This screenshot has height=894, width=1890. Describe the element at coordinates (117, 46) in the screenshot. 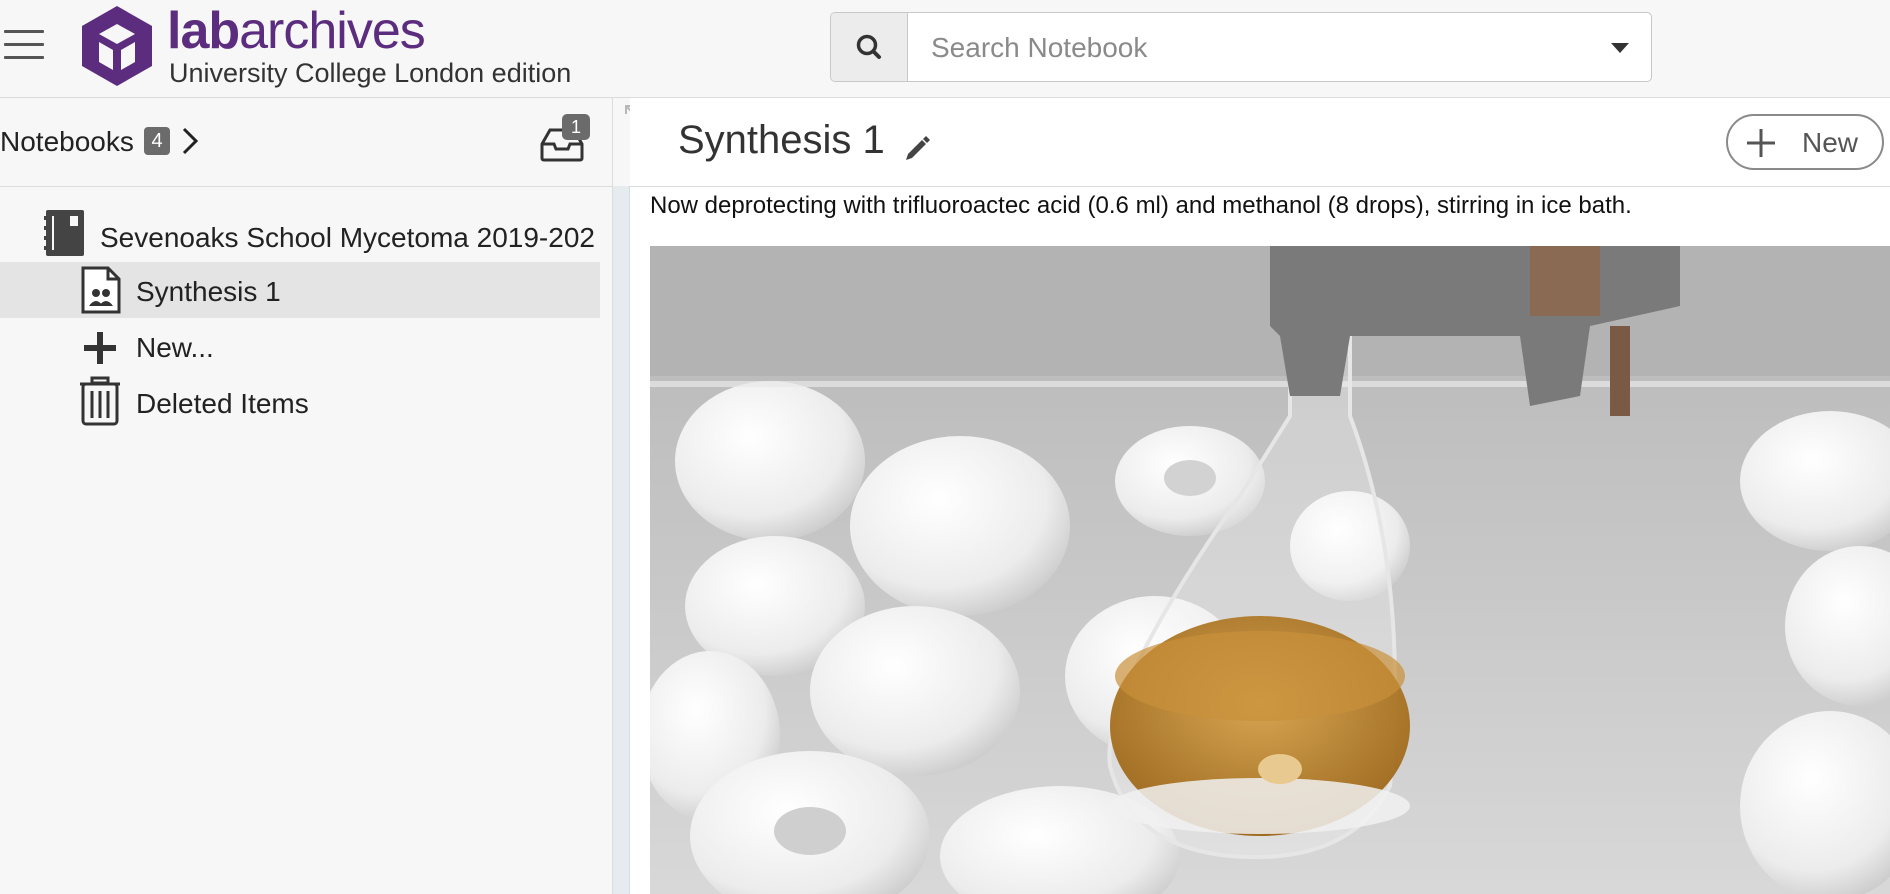

I see `labarchives-logo-icon` at that location.